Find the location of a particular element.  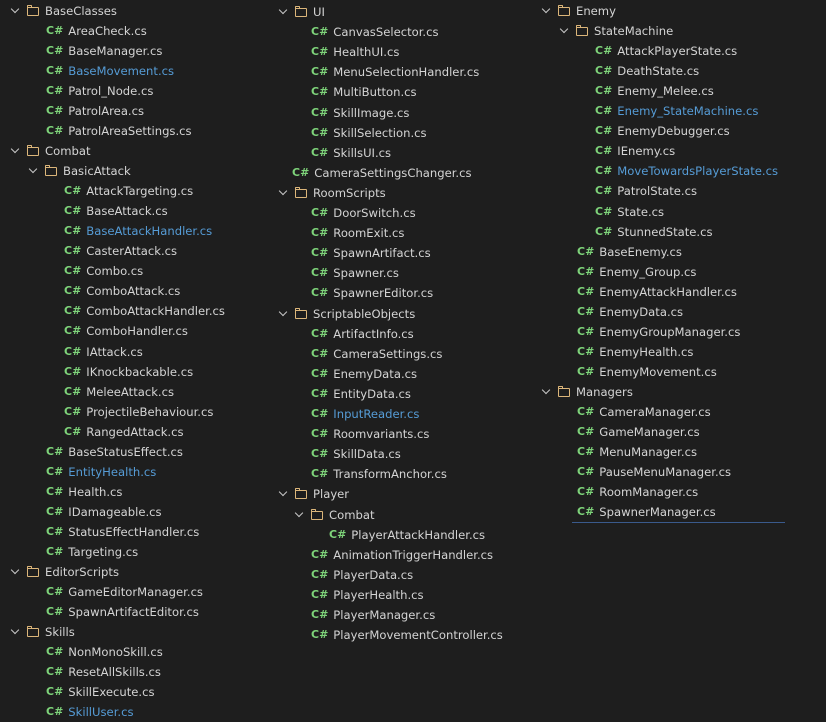

folder-ui: UI is located at coordinates (301, 12).